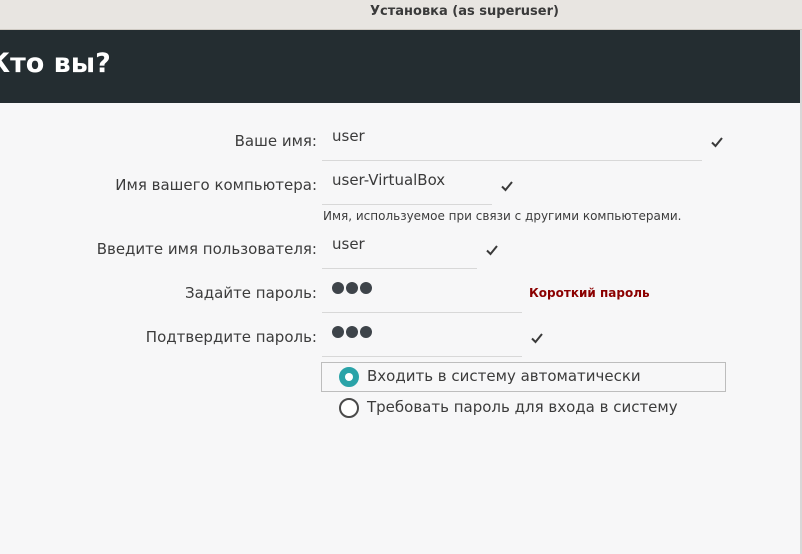 Image resolution: width=802 pixels, height=554 pixels. What do you see at coordinates (464, 11) in the screenshot?
I see `window-title: Установка (as superuser)` at bounding box center [464, 11].